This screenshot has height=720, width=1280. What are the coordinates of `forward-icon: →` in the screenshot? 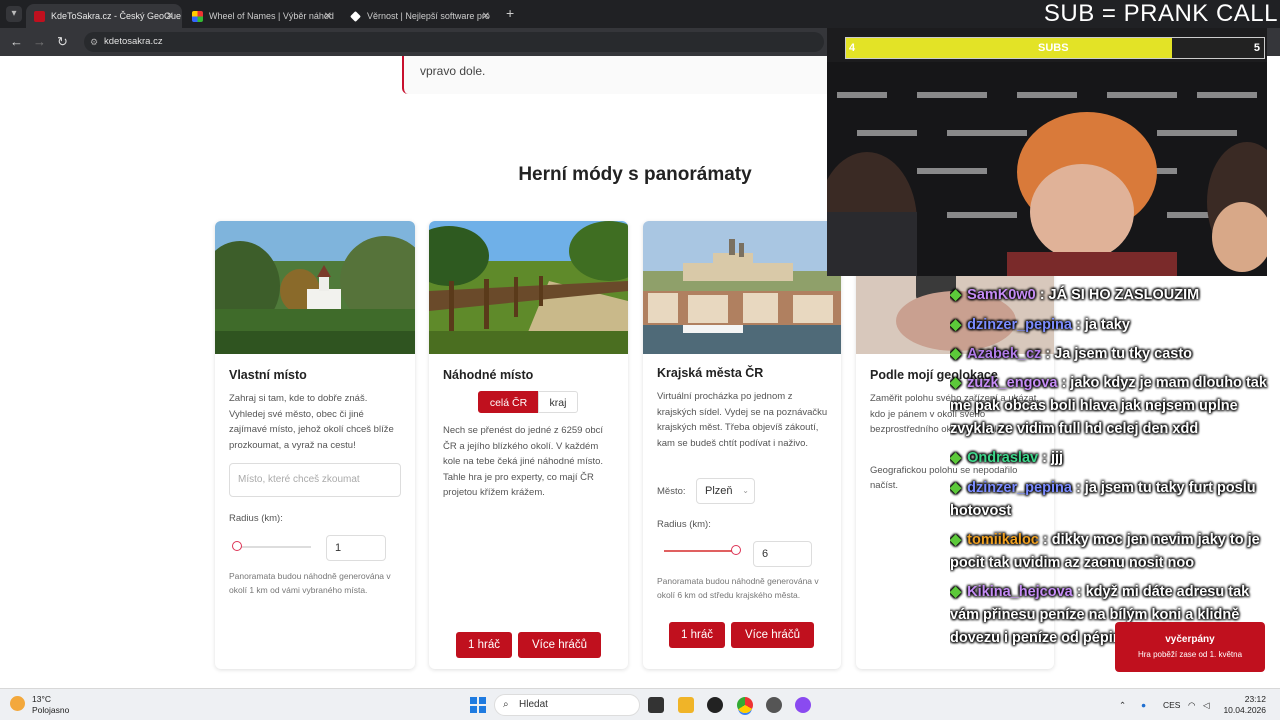 It's located at (39, 41).